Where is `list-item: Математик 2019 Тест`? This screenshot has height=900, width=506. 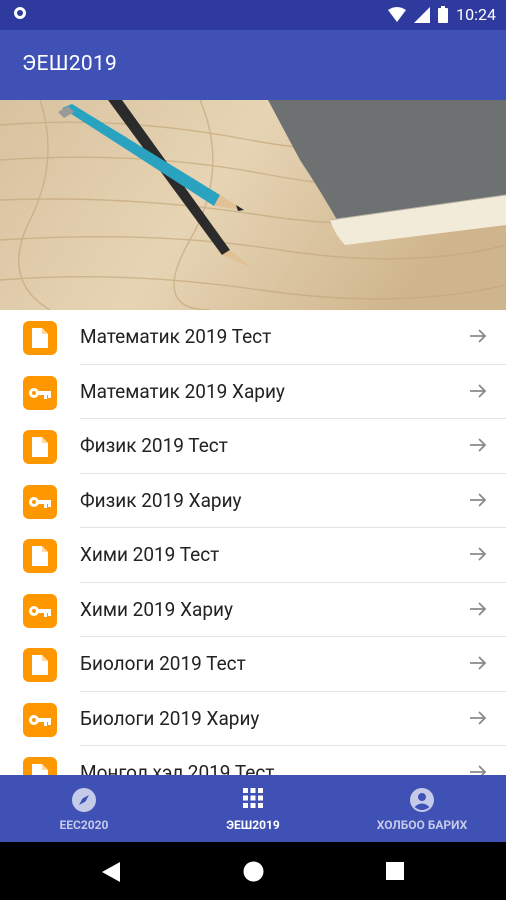
list-item: Математик 2019 Тест is located at coordinates (253, 337).